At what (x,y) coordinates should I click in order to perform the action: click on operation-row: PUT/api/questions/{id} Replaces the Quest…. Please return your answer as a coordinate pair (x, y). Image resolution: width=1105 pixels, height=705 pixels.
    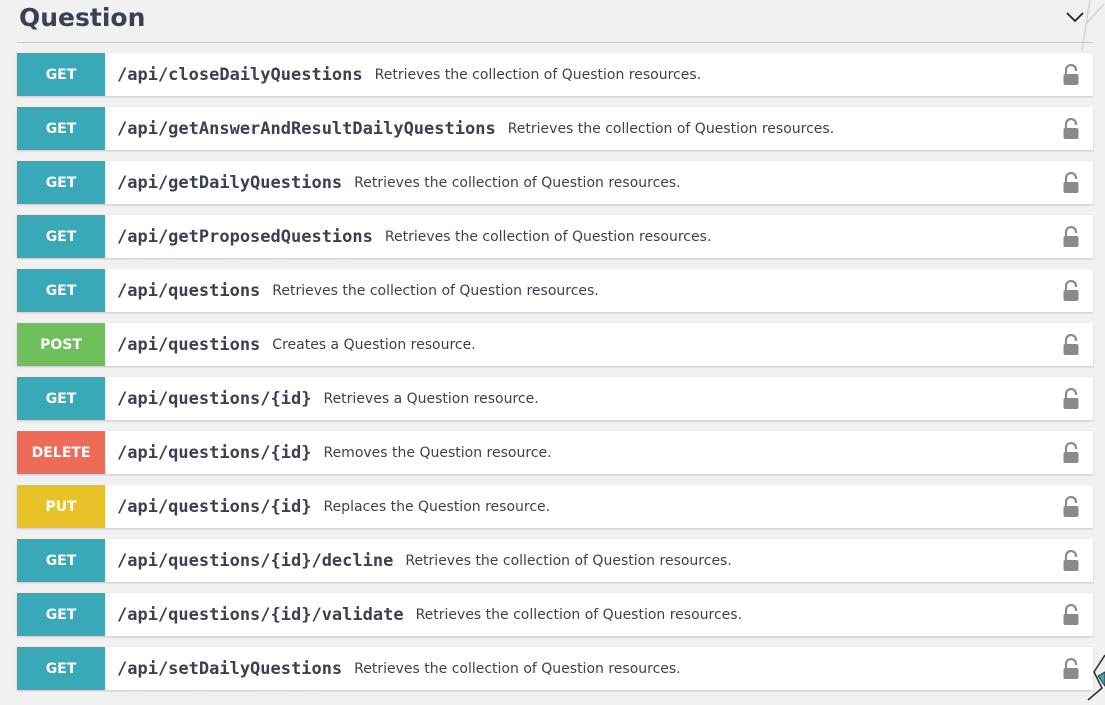
    Looking at the image, I should click on (555, 506).